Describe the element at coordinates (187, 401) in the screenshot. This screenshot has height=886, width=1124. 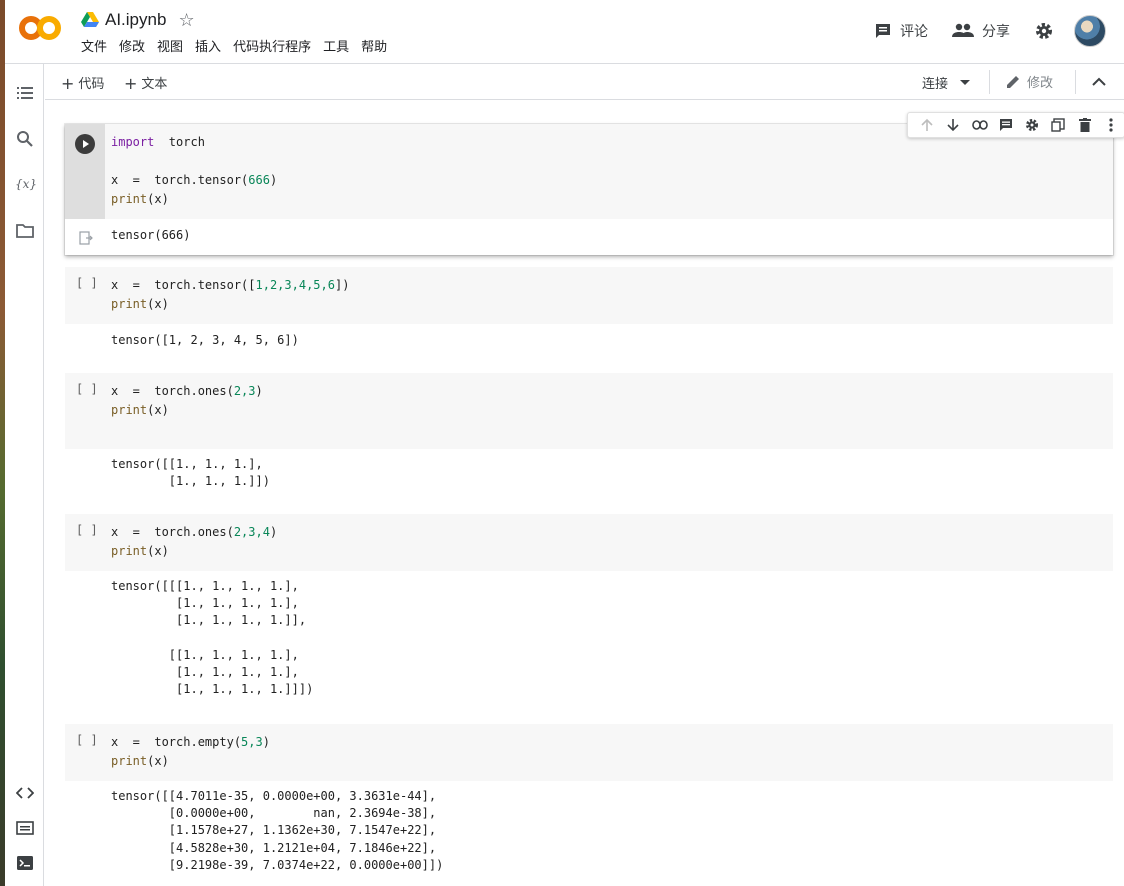
I see `code-editor: x = torch.ones(2,3) print(x)` at that location.